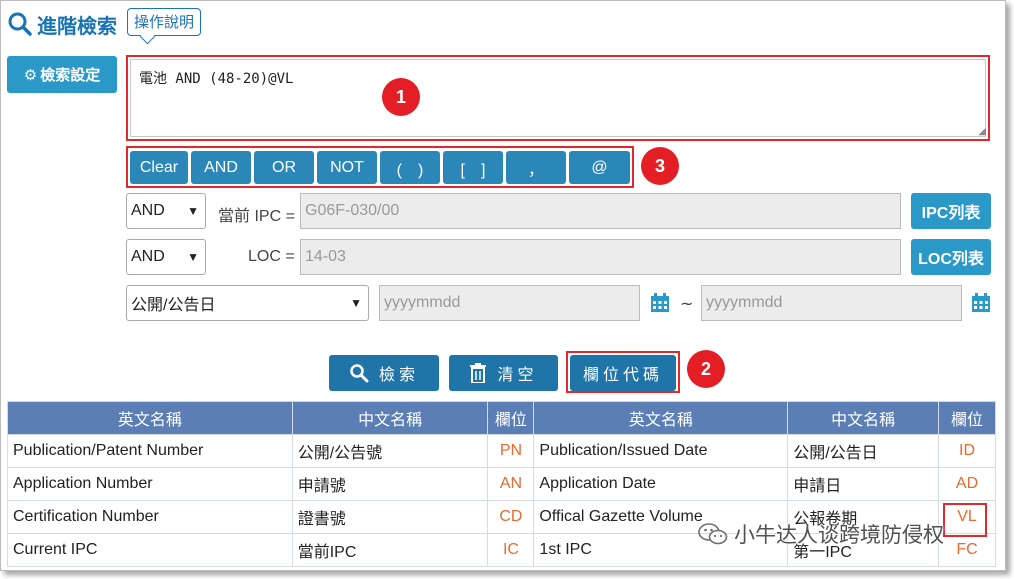 This screenshot has width=1014, height=579. I want to click on english-name: Application Number, so click(150, 484).